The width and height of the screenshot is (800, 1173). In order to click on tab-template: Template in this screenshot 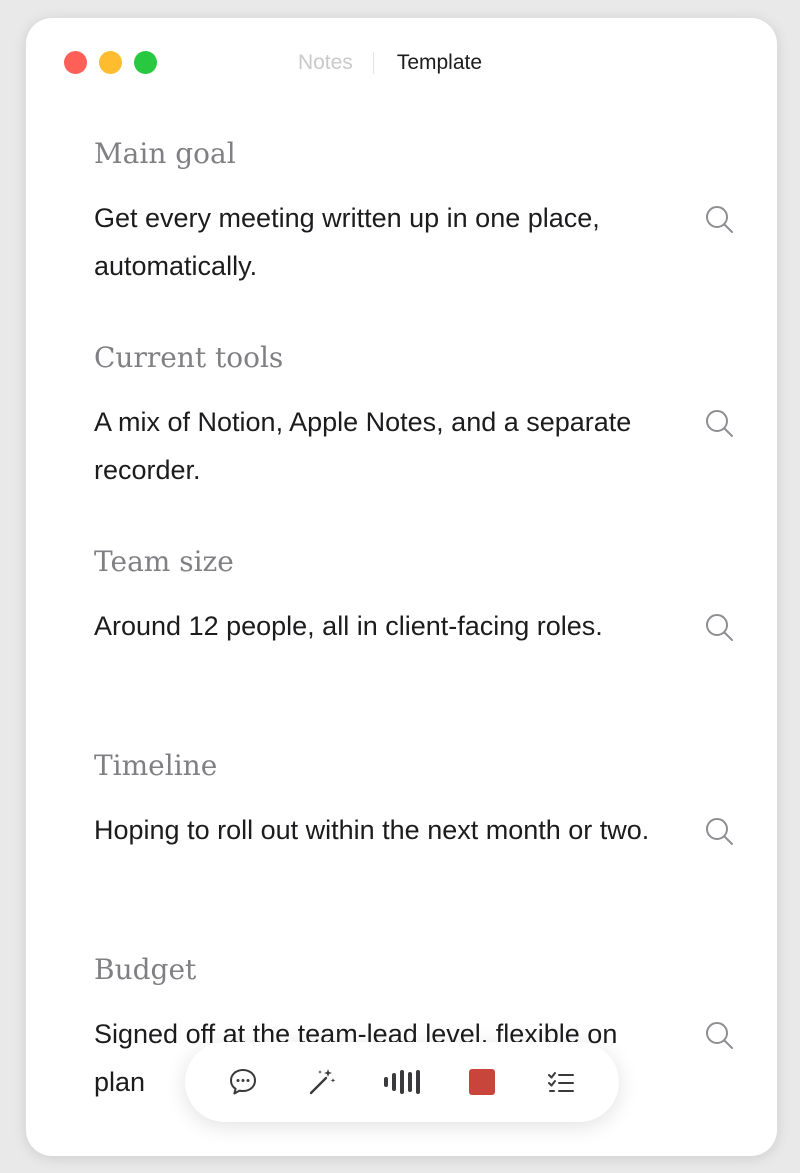, I will do `click(428, 63)`.